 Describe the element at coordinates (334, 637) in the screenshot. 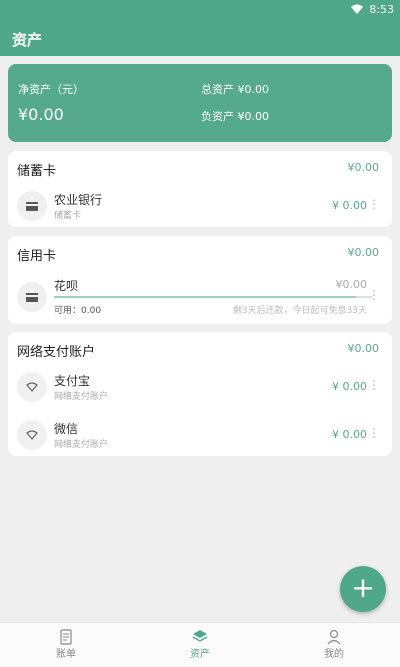

I see `profile-icon` at that location.